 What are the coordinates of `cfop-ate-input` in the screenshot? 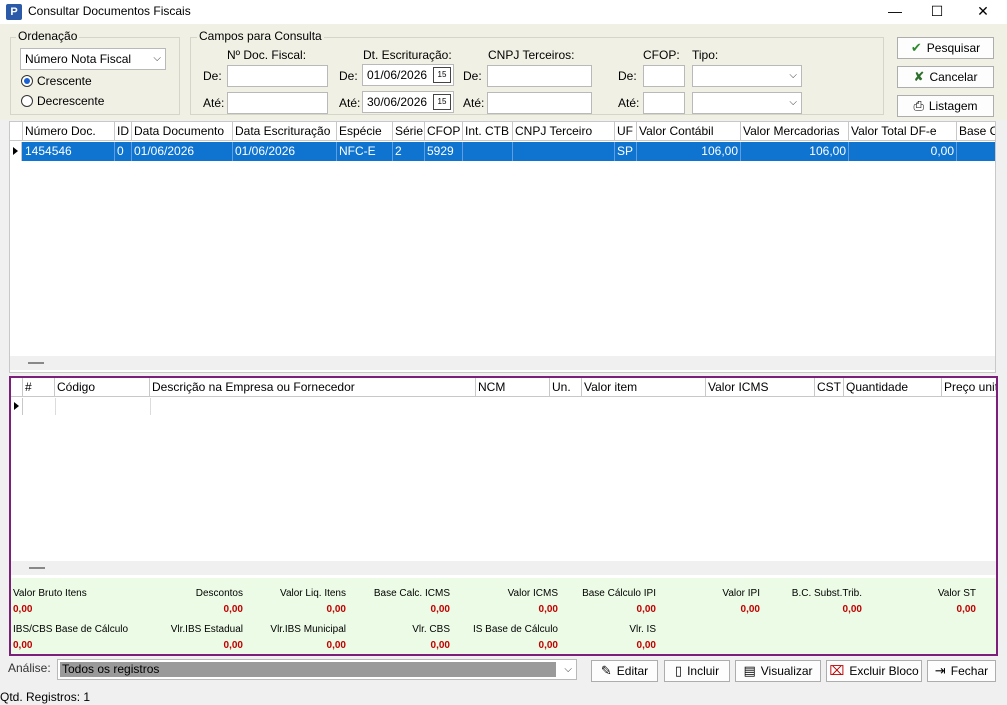 It's located at (664, 103).